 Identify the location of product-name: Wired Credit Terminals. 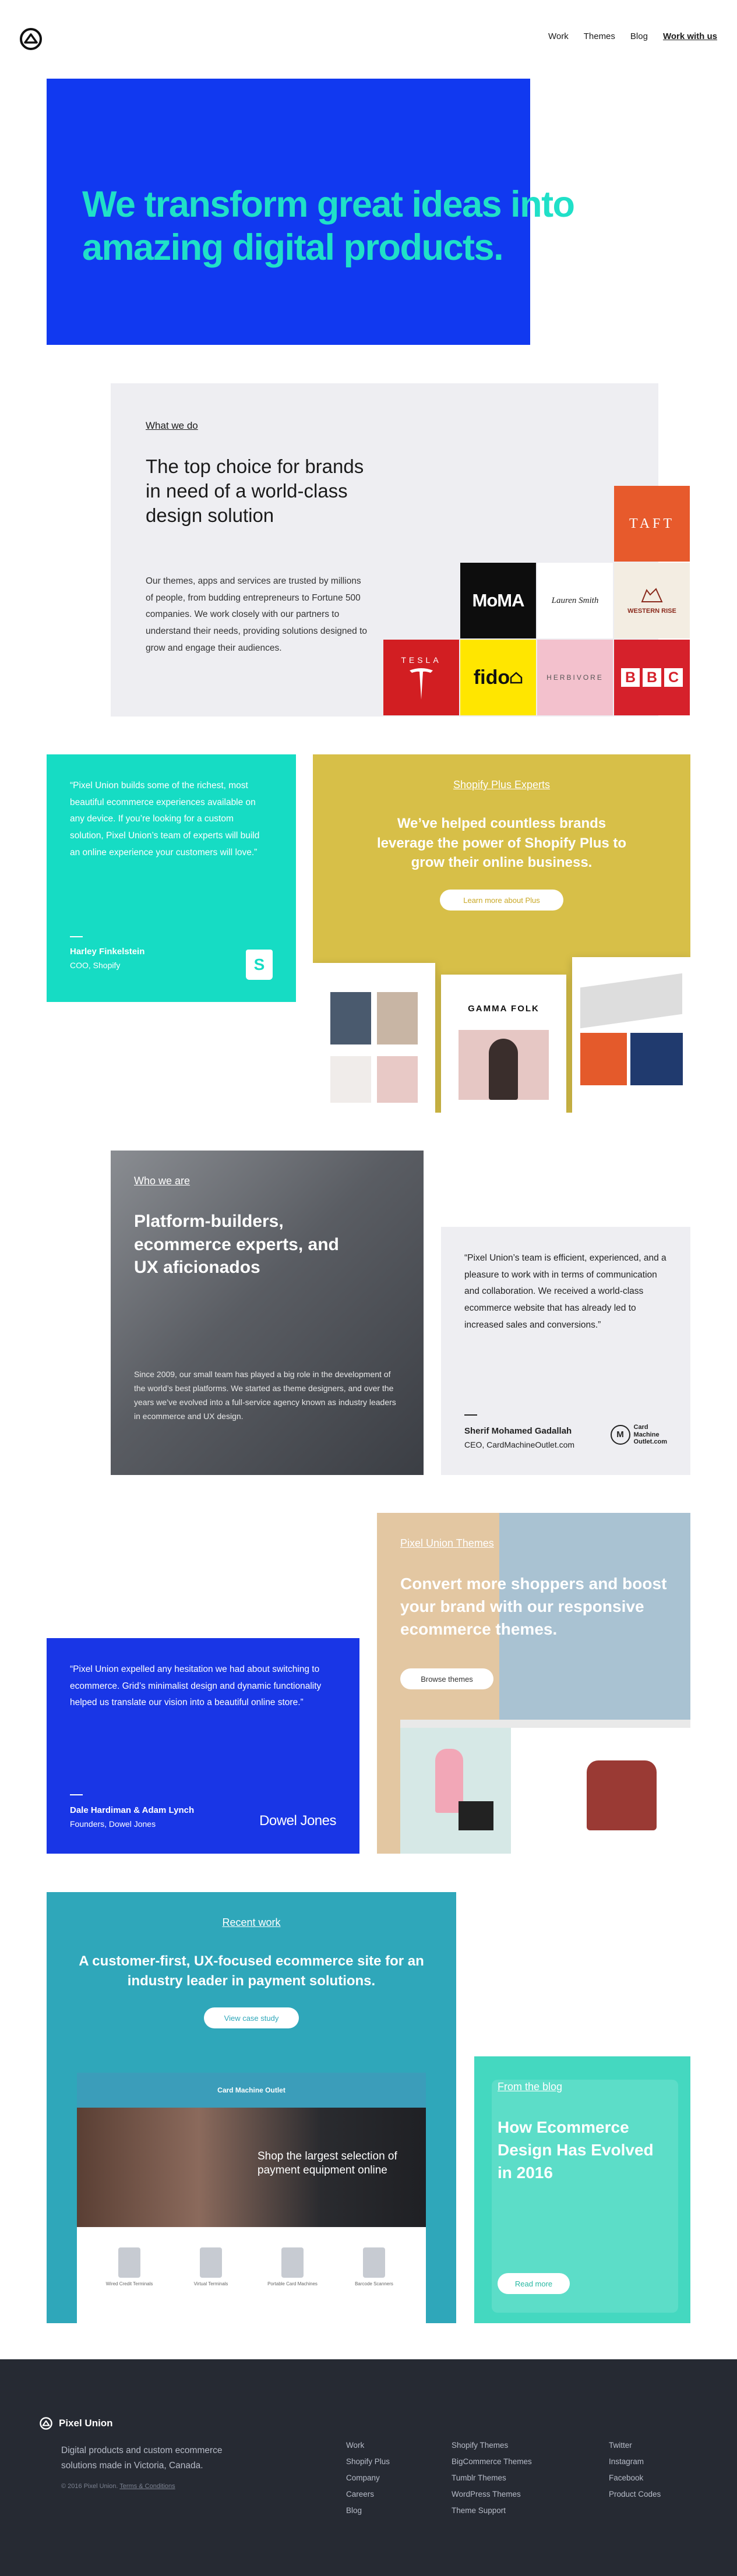
(129, 2283).